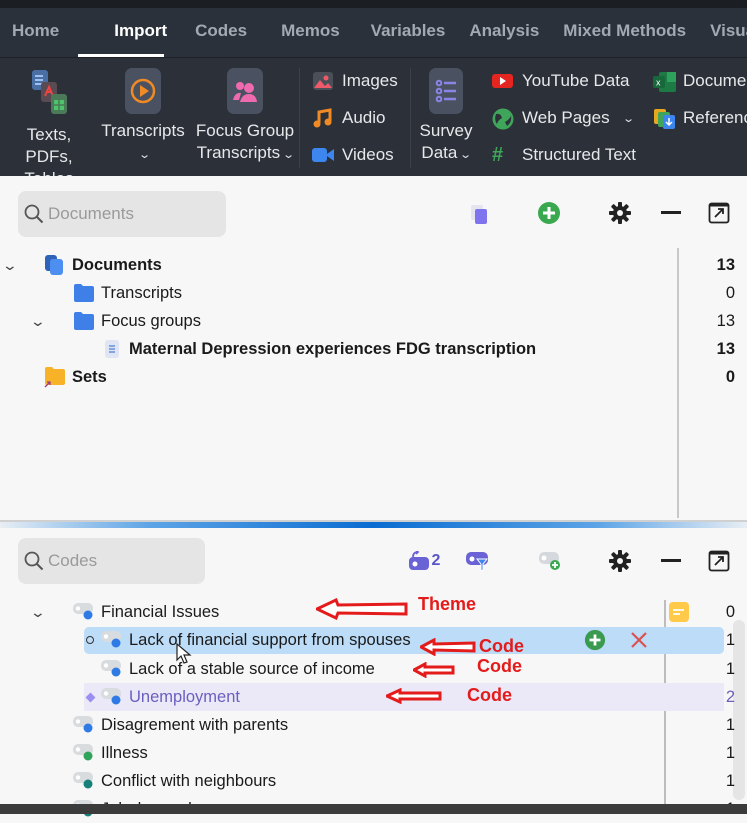 Image resolution: width=747 pixels, height=823 pixels. What do you see at coordinates (418, 560) in the screenshot?
I see `activate-codes-icon` at bounding box center [418, 560].